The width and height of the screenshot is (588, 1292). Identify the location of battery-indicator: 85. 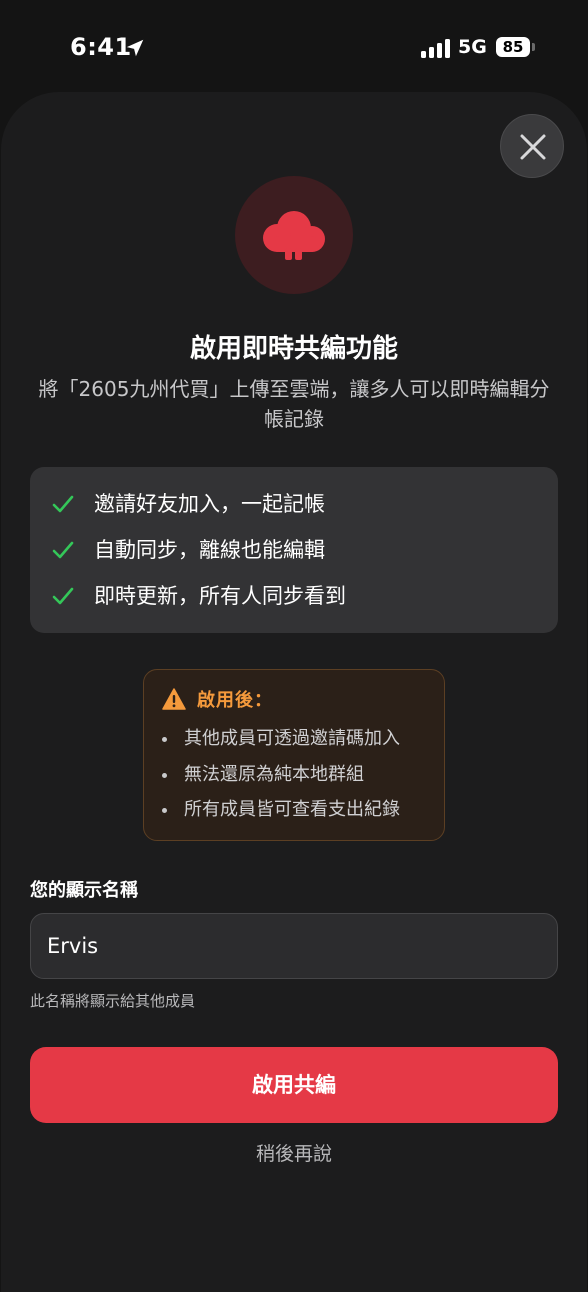
(515, 48).